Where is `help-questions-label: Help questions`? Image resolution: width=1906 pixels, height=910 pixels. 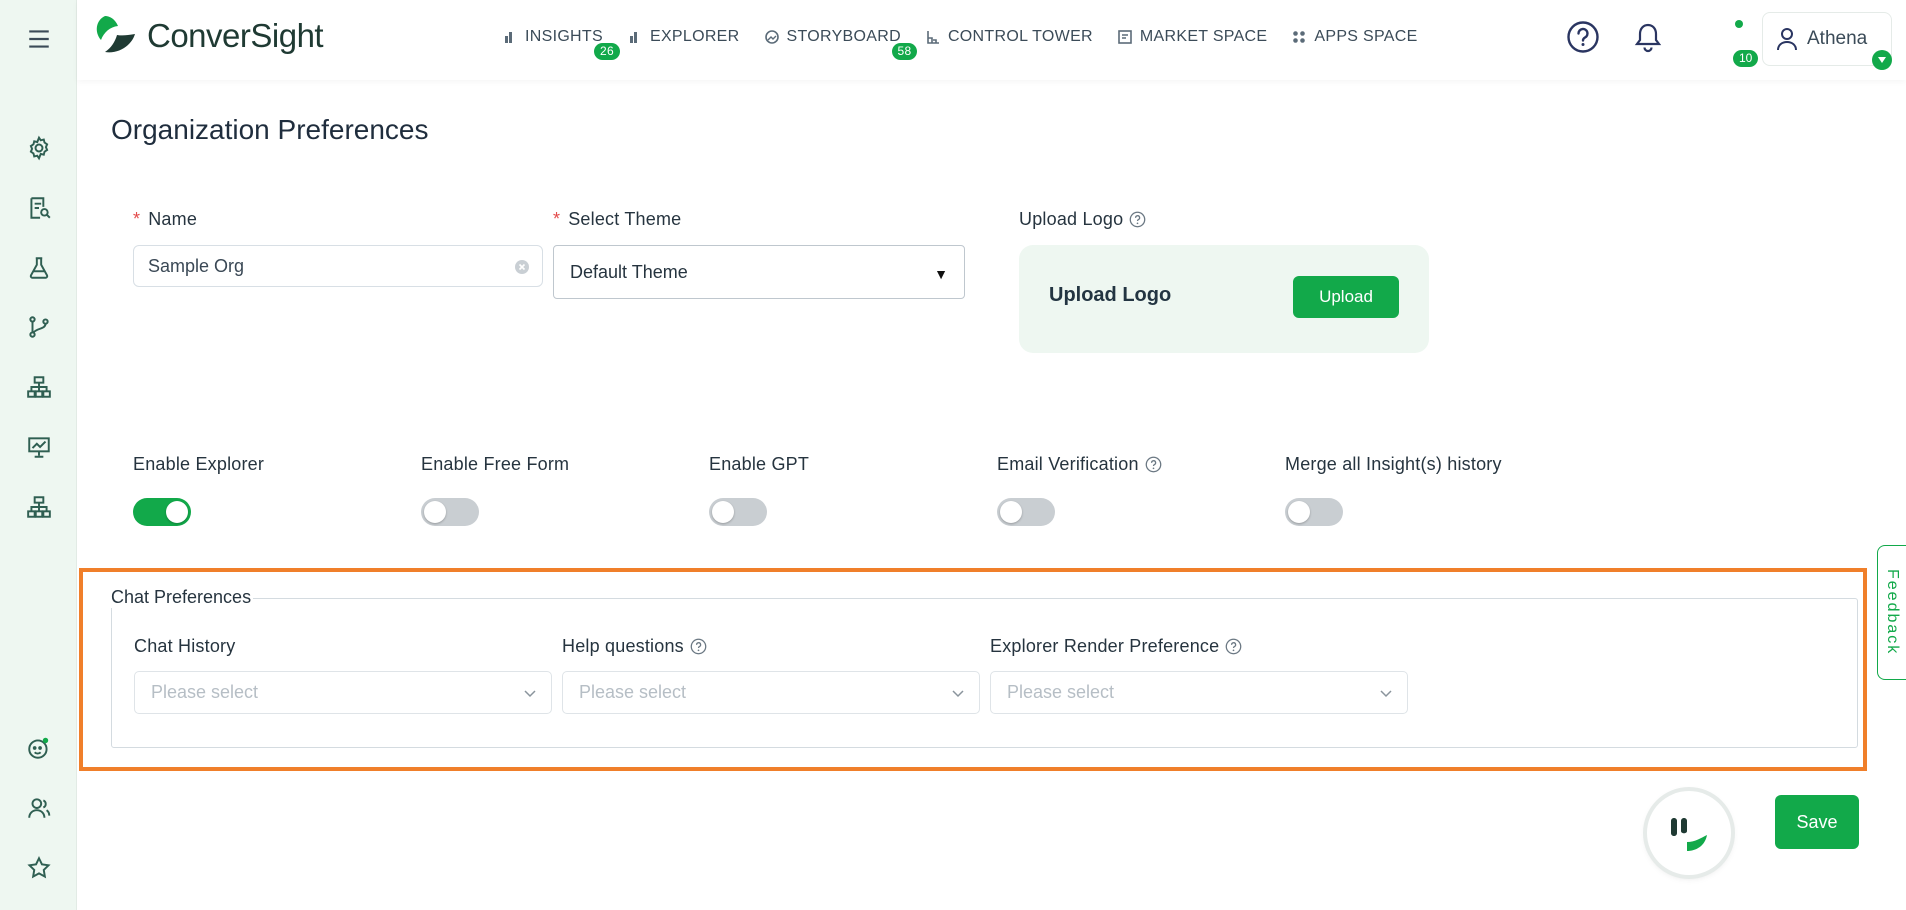 help-questions-label: Help questions is located at coordinates (634, 646).